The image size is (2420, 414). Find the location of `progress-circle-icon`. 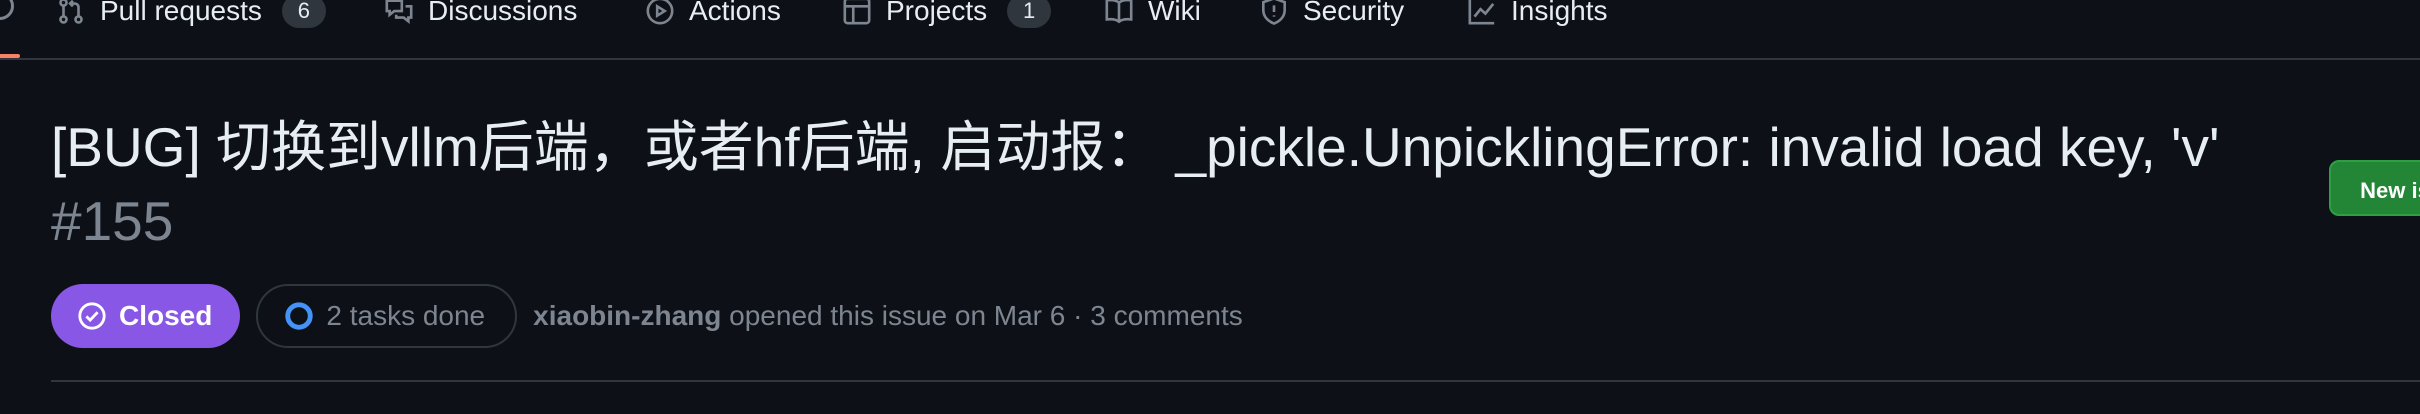

progress-circle-icon is located at coordinates (299, 316).